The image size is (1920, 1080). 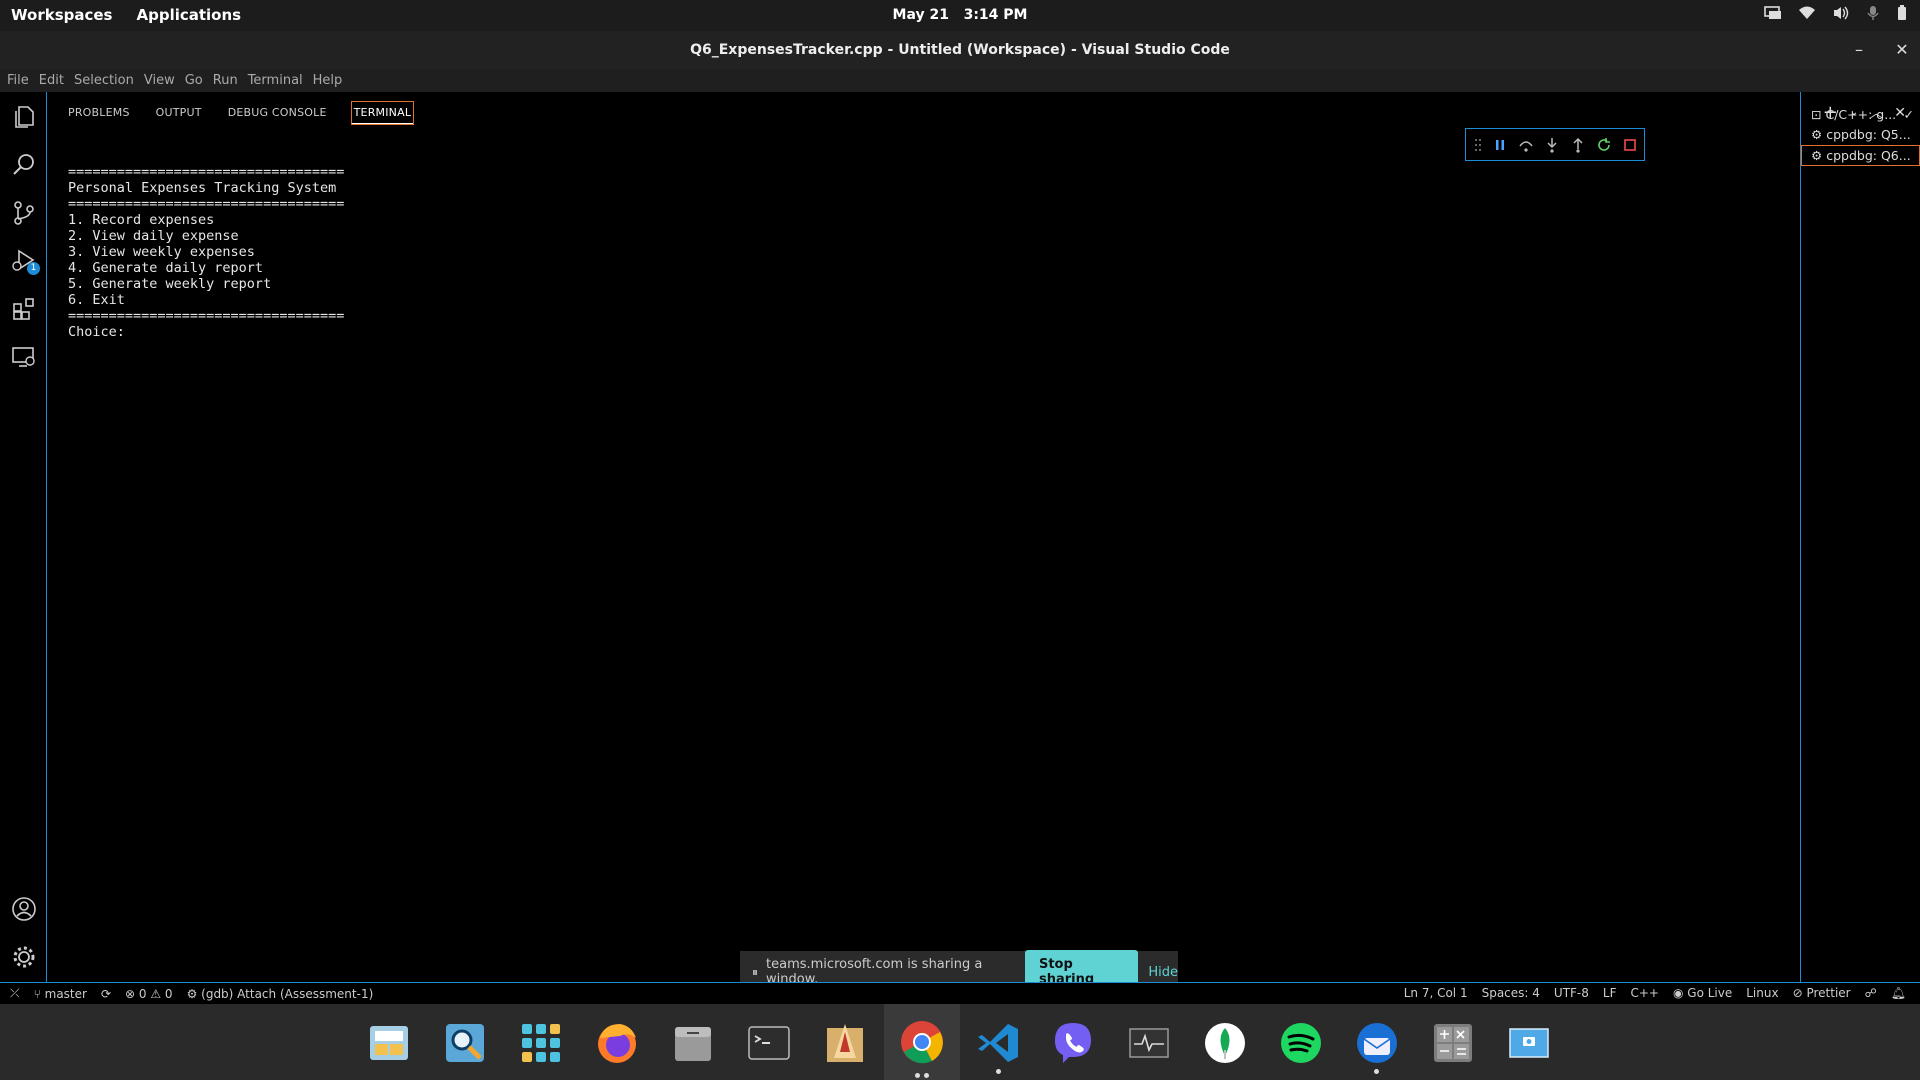 What do you see at coordinates (755, 971) in the screenshot?
I see `pause-icon: ⏸` at bounding box center [755, 971].